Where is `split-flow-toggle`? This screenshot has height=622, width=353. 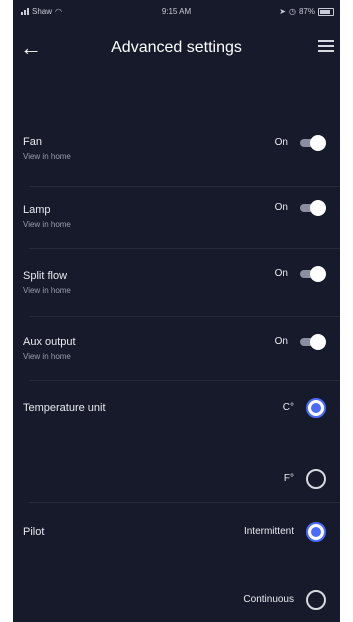 split-flow-toggle is located at coordinates (312, 274).